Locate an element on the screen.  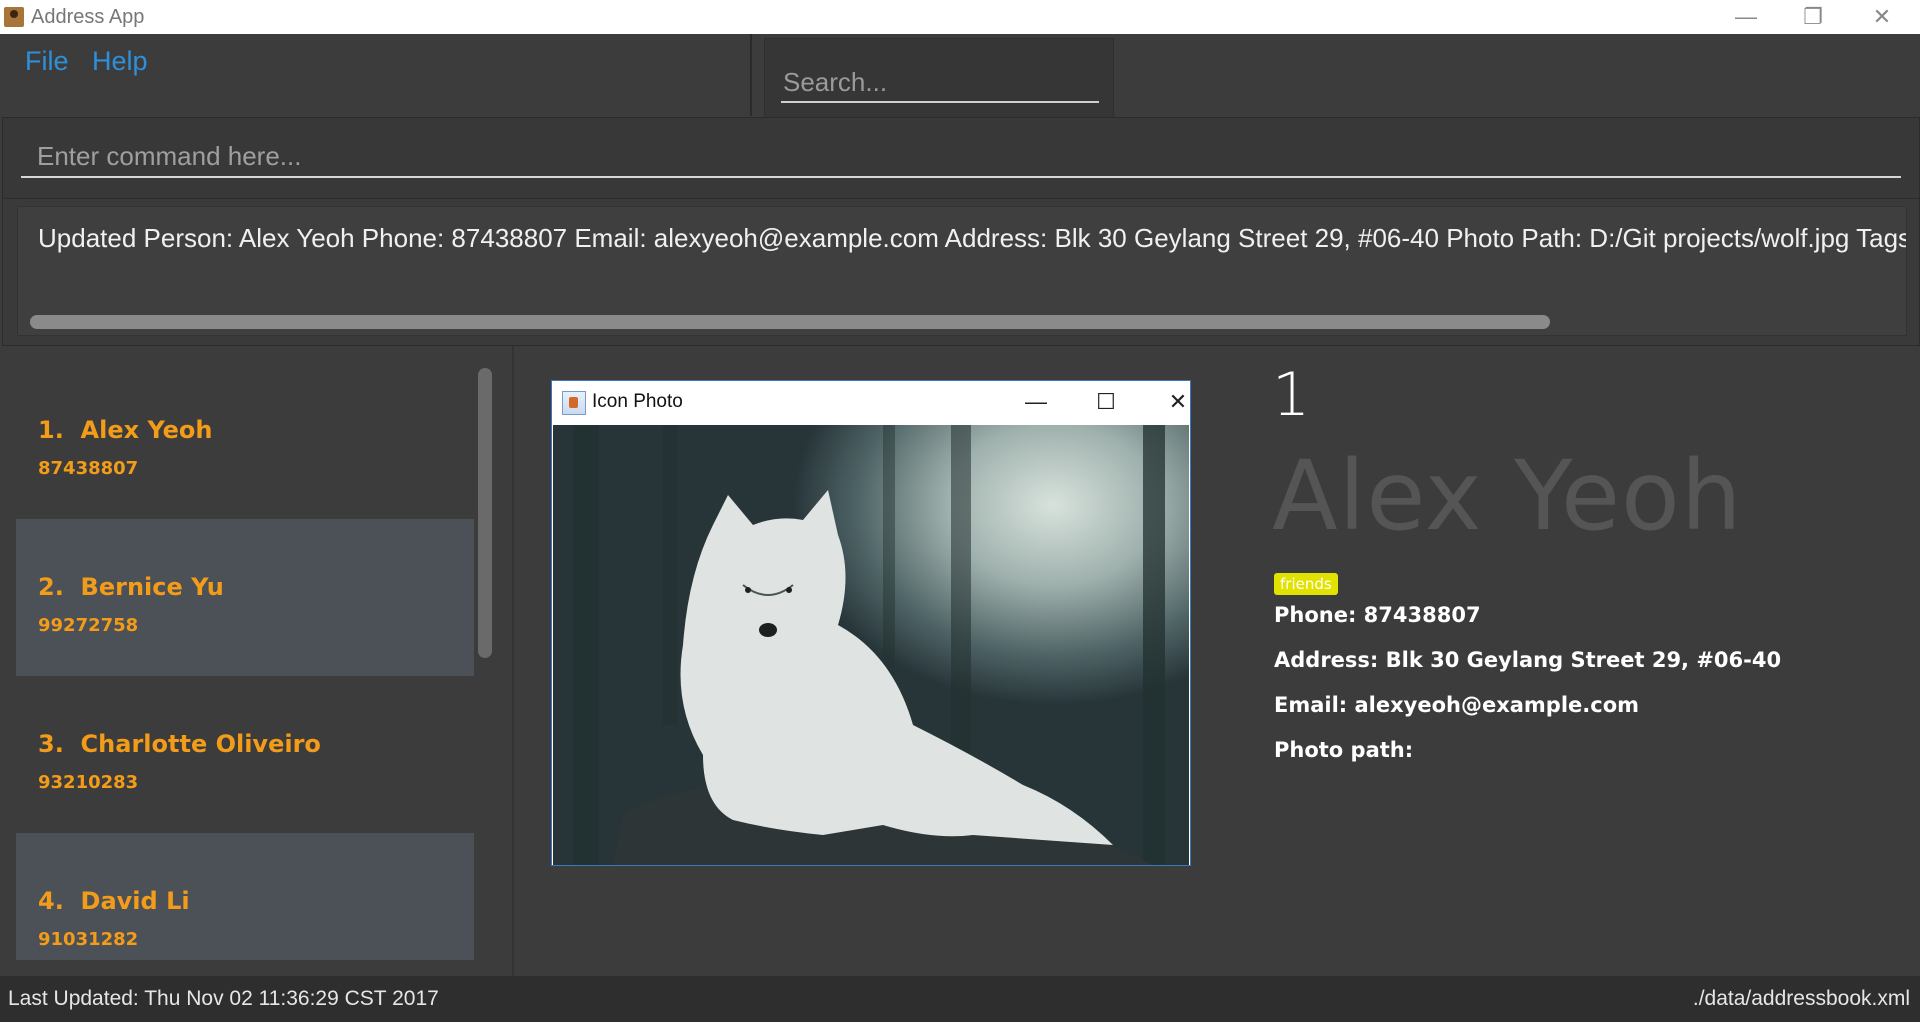
wolf-photo is located at coordinates (871, 645).